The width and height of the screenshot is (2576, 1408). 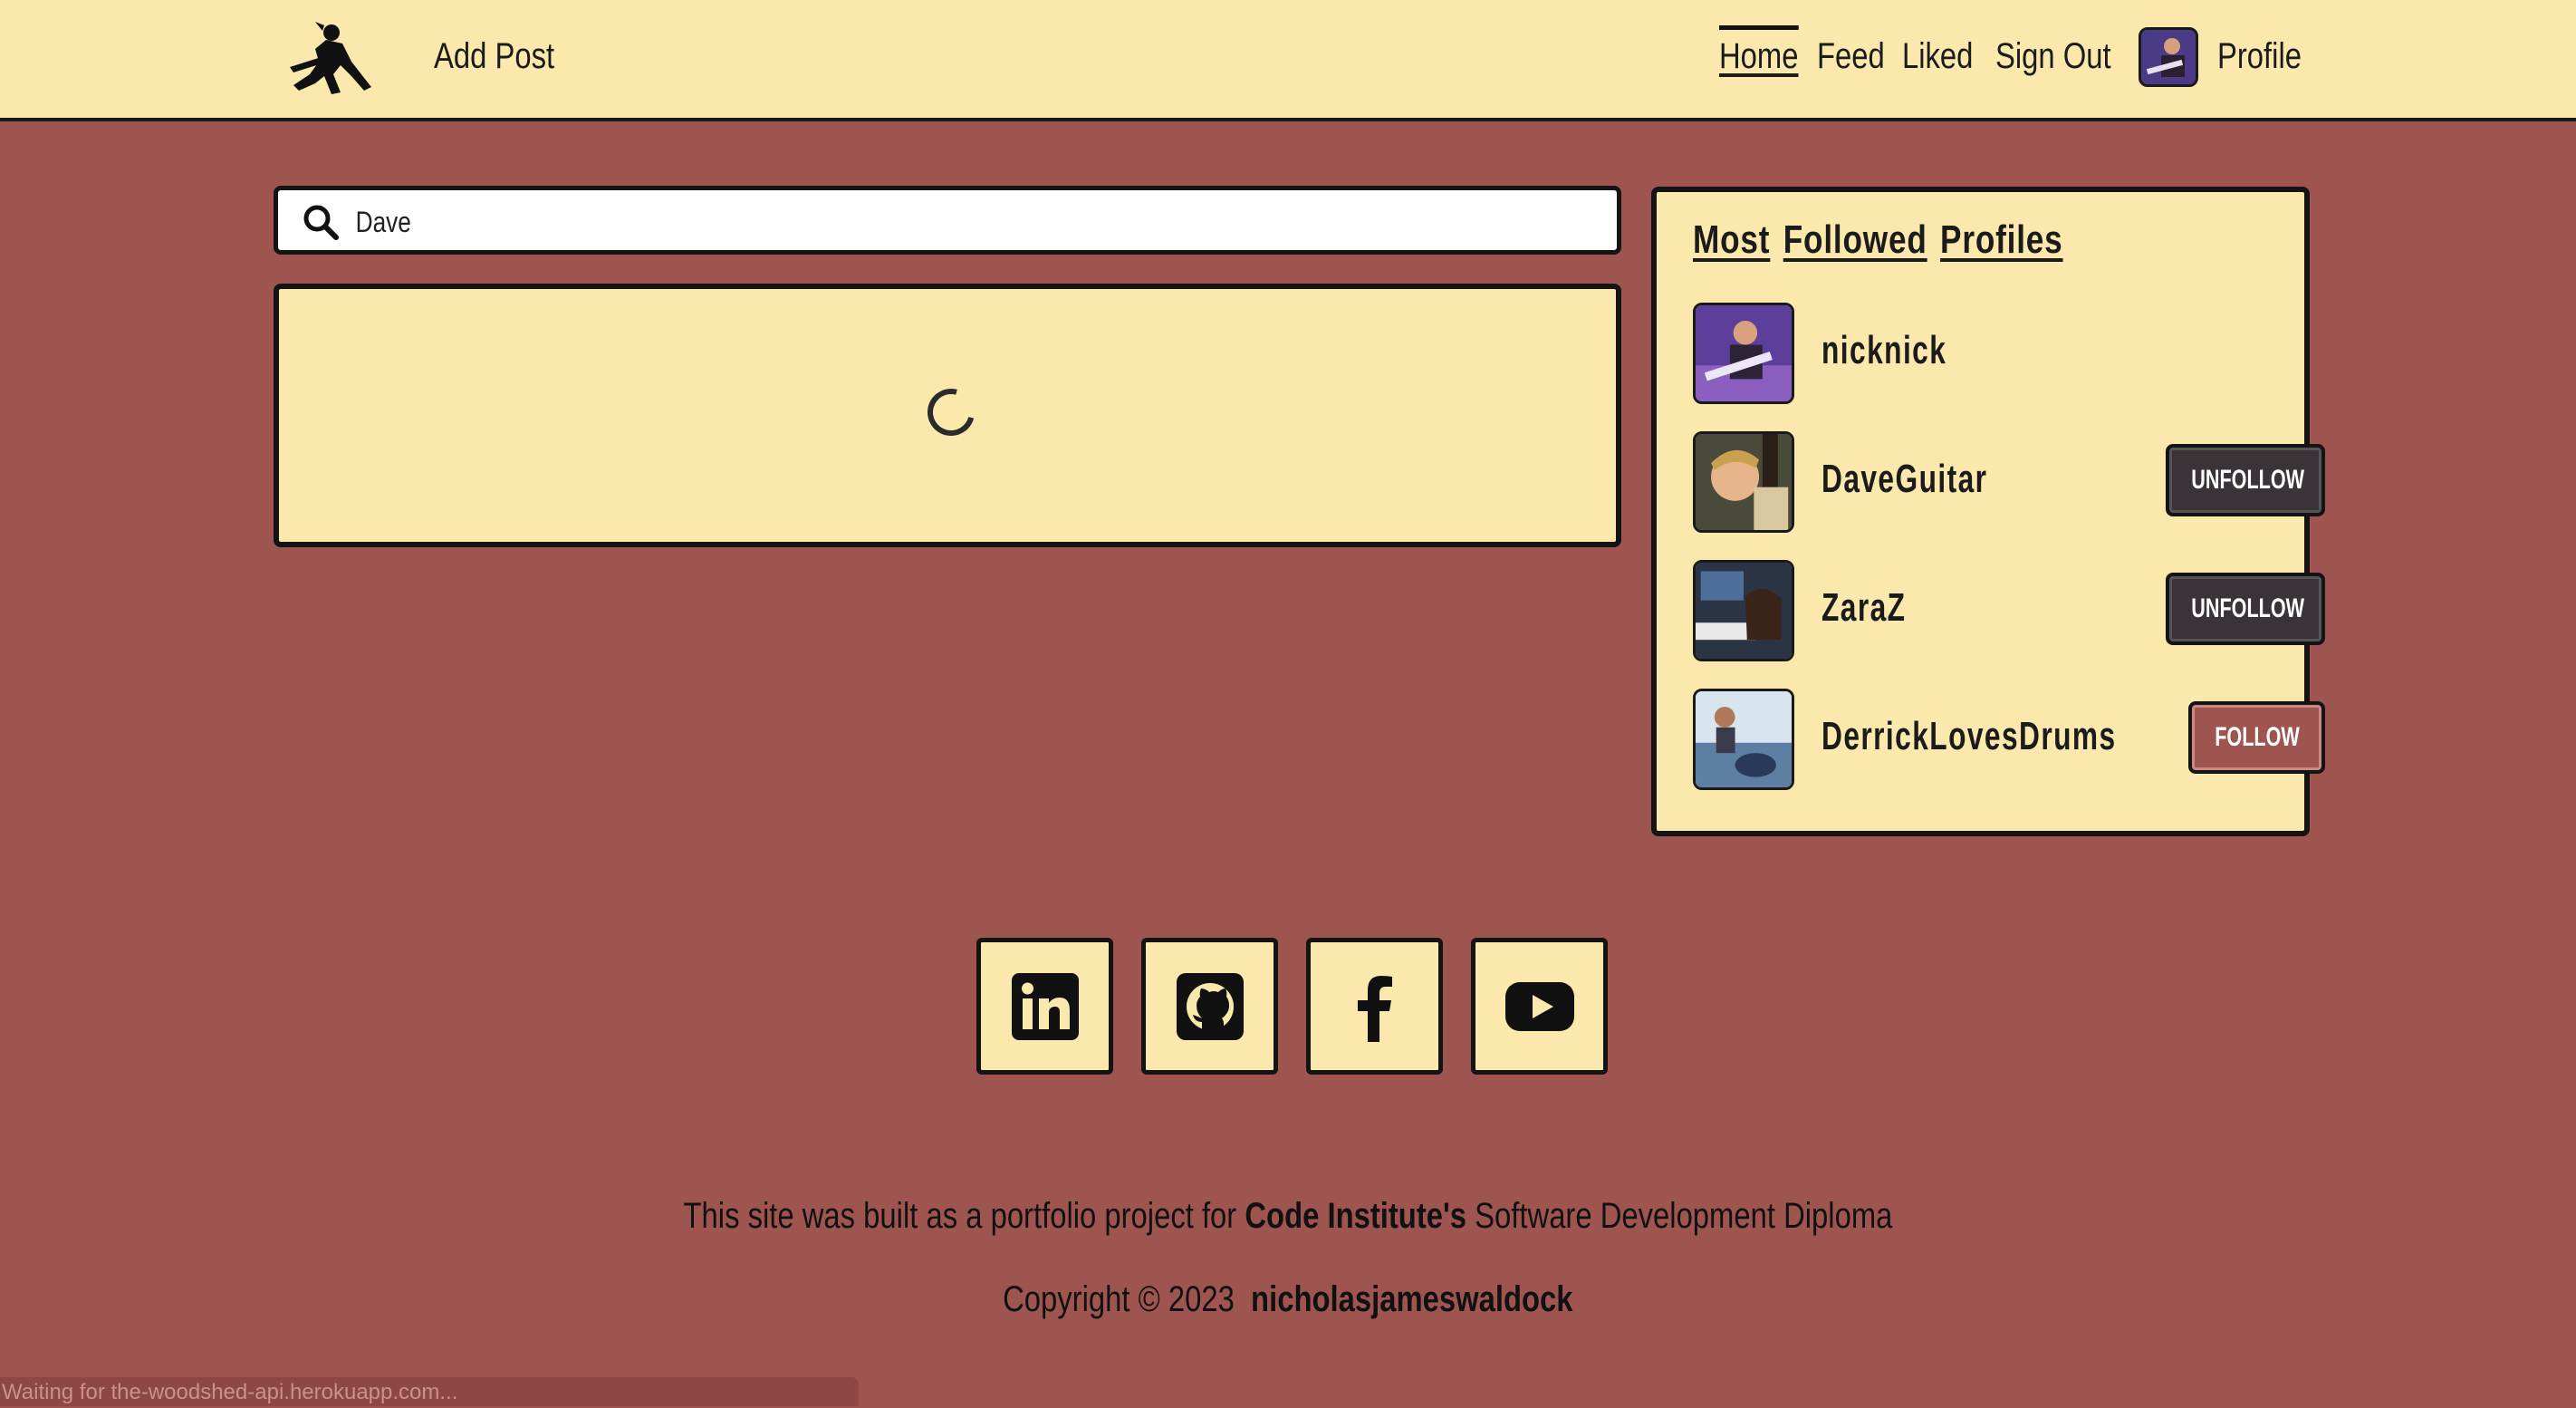 I want to click on panel-title: Most Followed Profiles, so click(x=1884, y=240).